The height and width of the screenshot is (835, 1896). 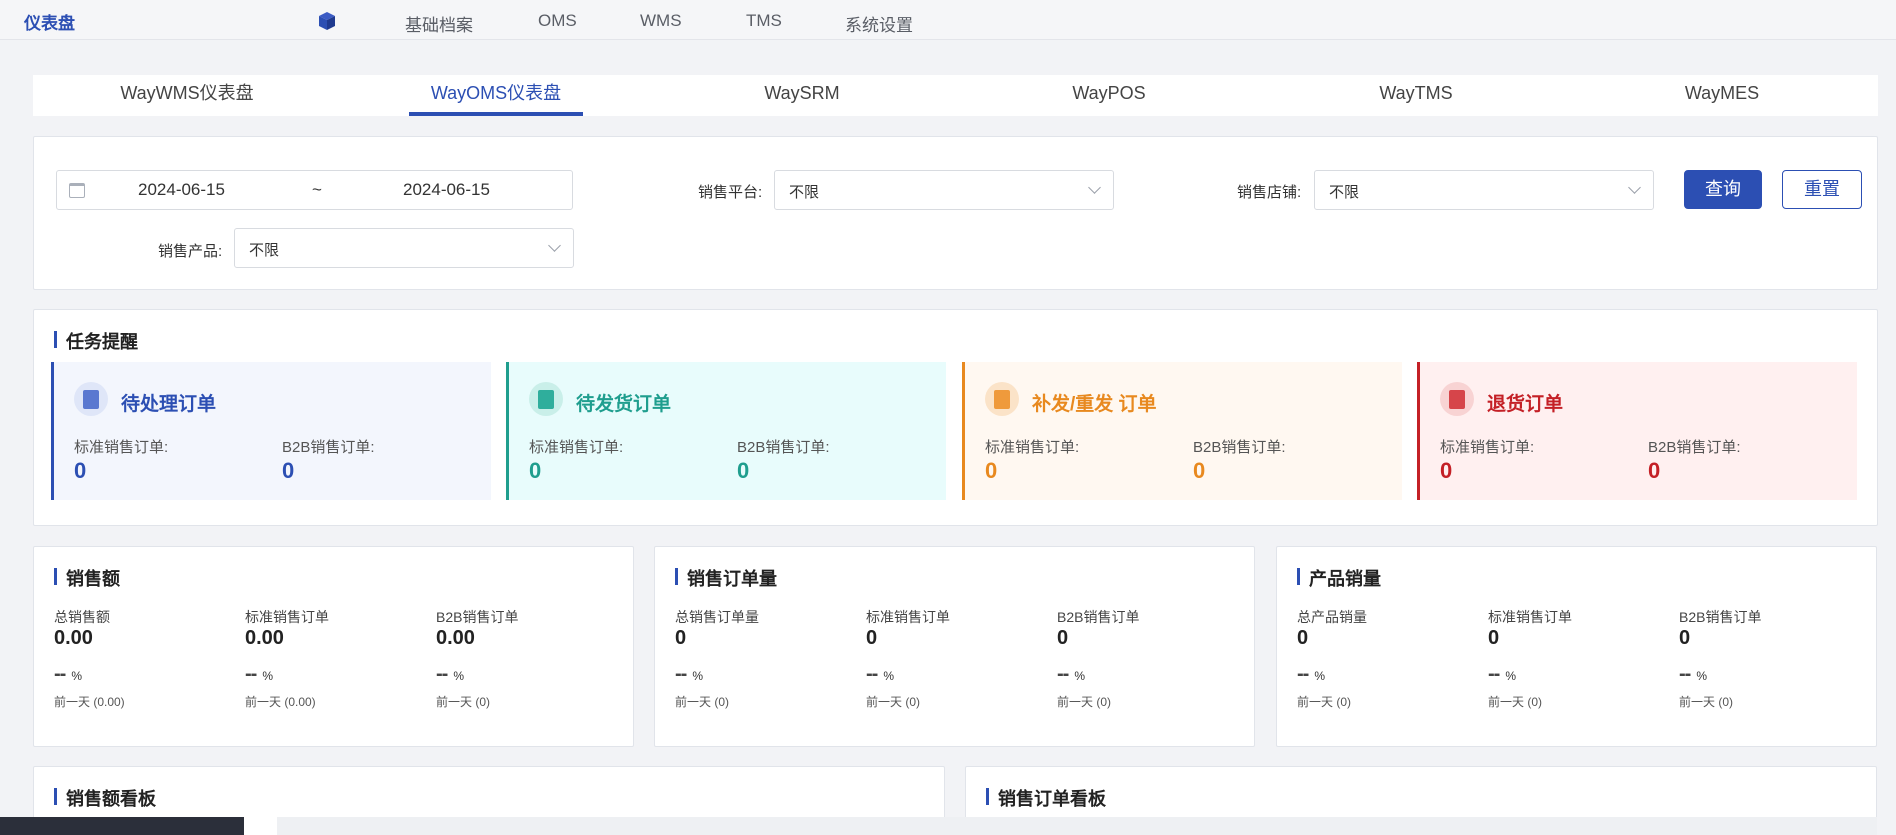 What do you see at coordinates (96, 341) in the screenshot?
I see `task-reminder-title: 任务提醒` at bounding box center [96, 341].